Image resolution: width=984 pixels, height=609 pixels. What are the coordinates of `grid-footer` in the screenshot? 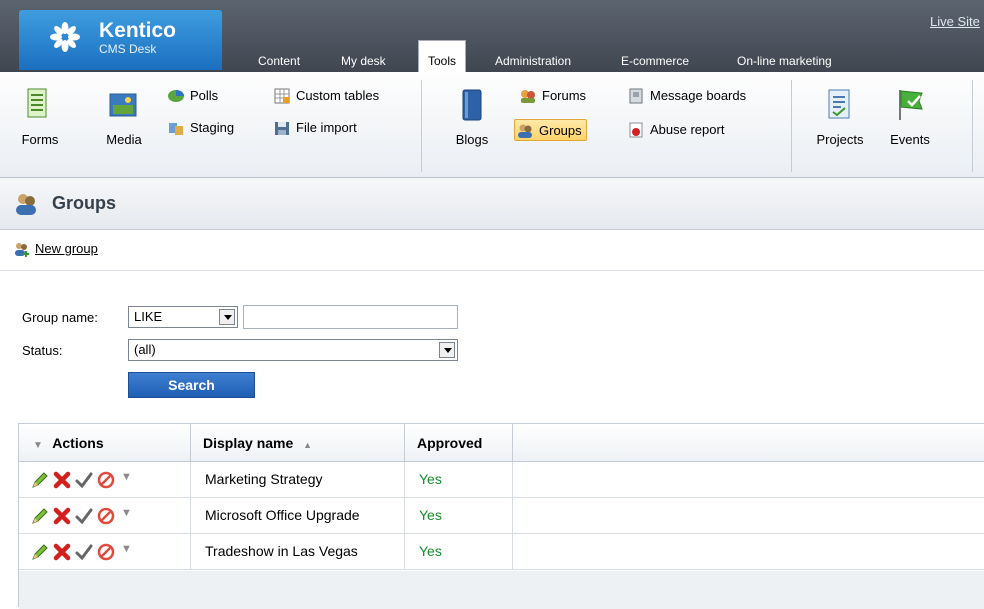 It's located at (501, 590).